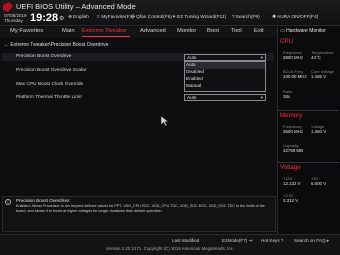 The image size is (340, 255). Describe the element at coordinates (26, 31) in the screenshot. I see `tab-my-favorites: My Favorites` at that location.